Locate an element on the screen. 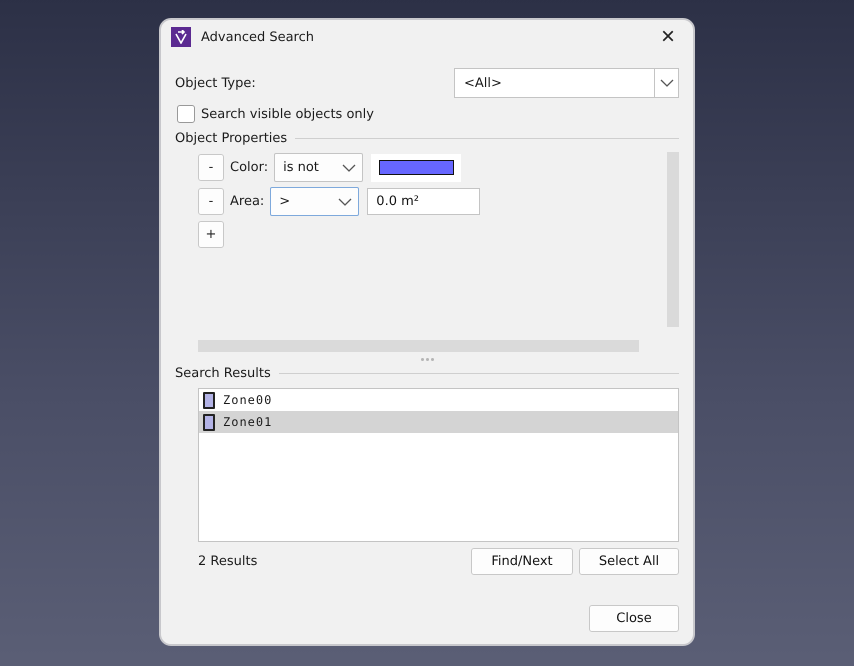  close-dialog-button: Close is located at coordinates (634, 618).